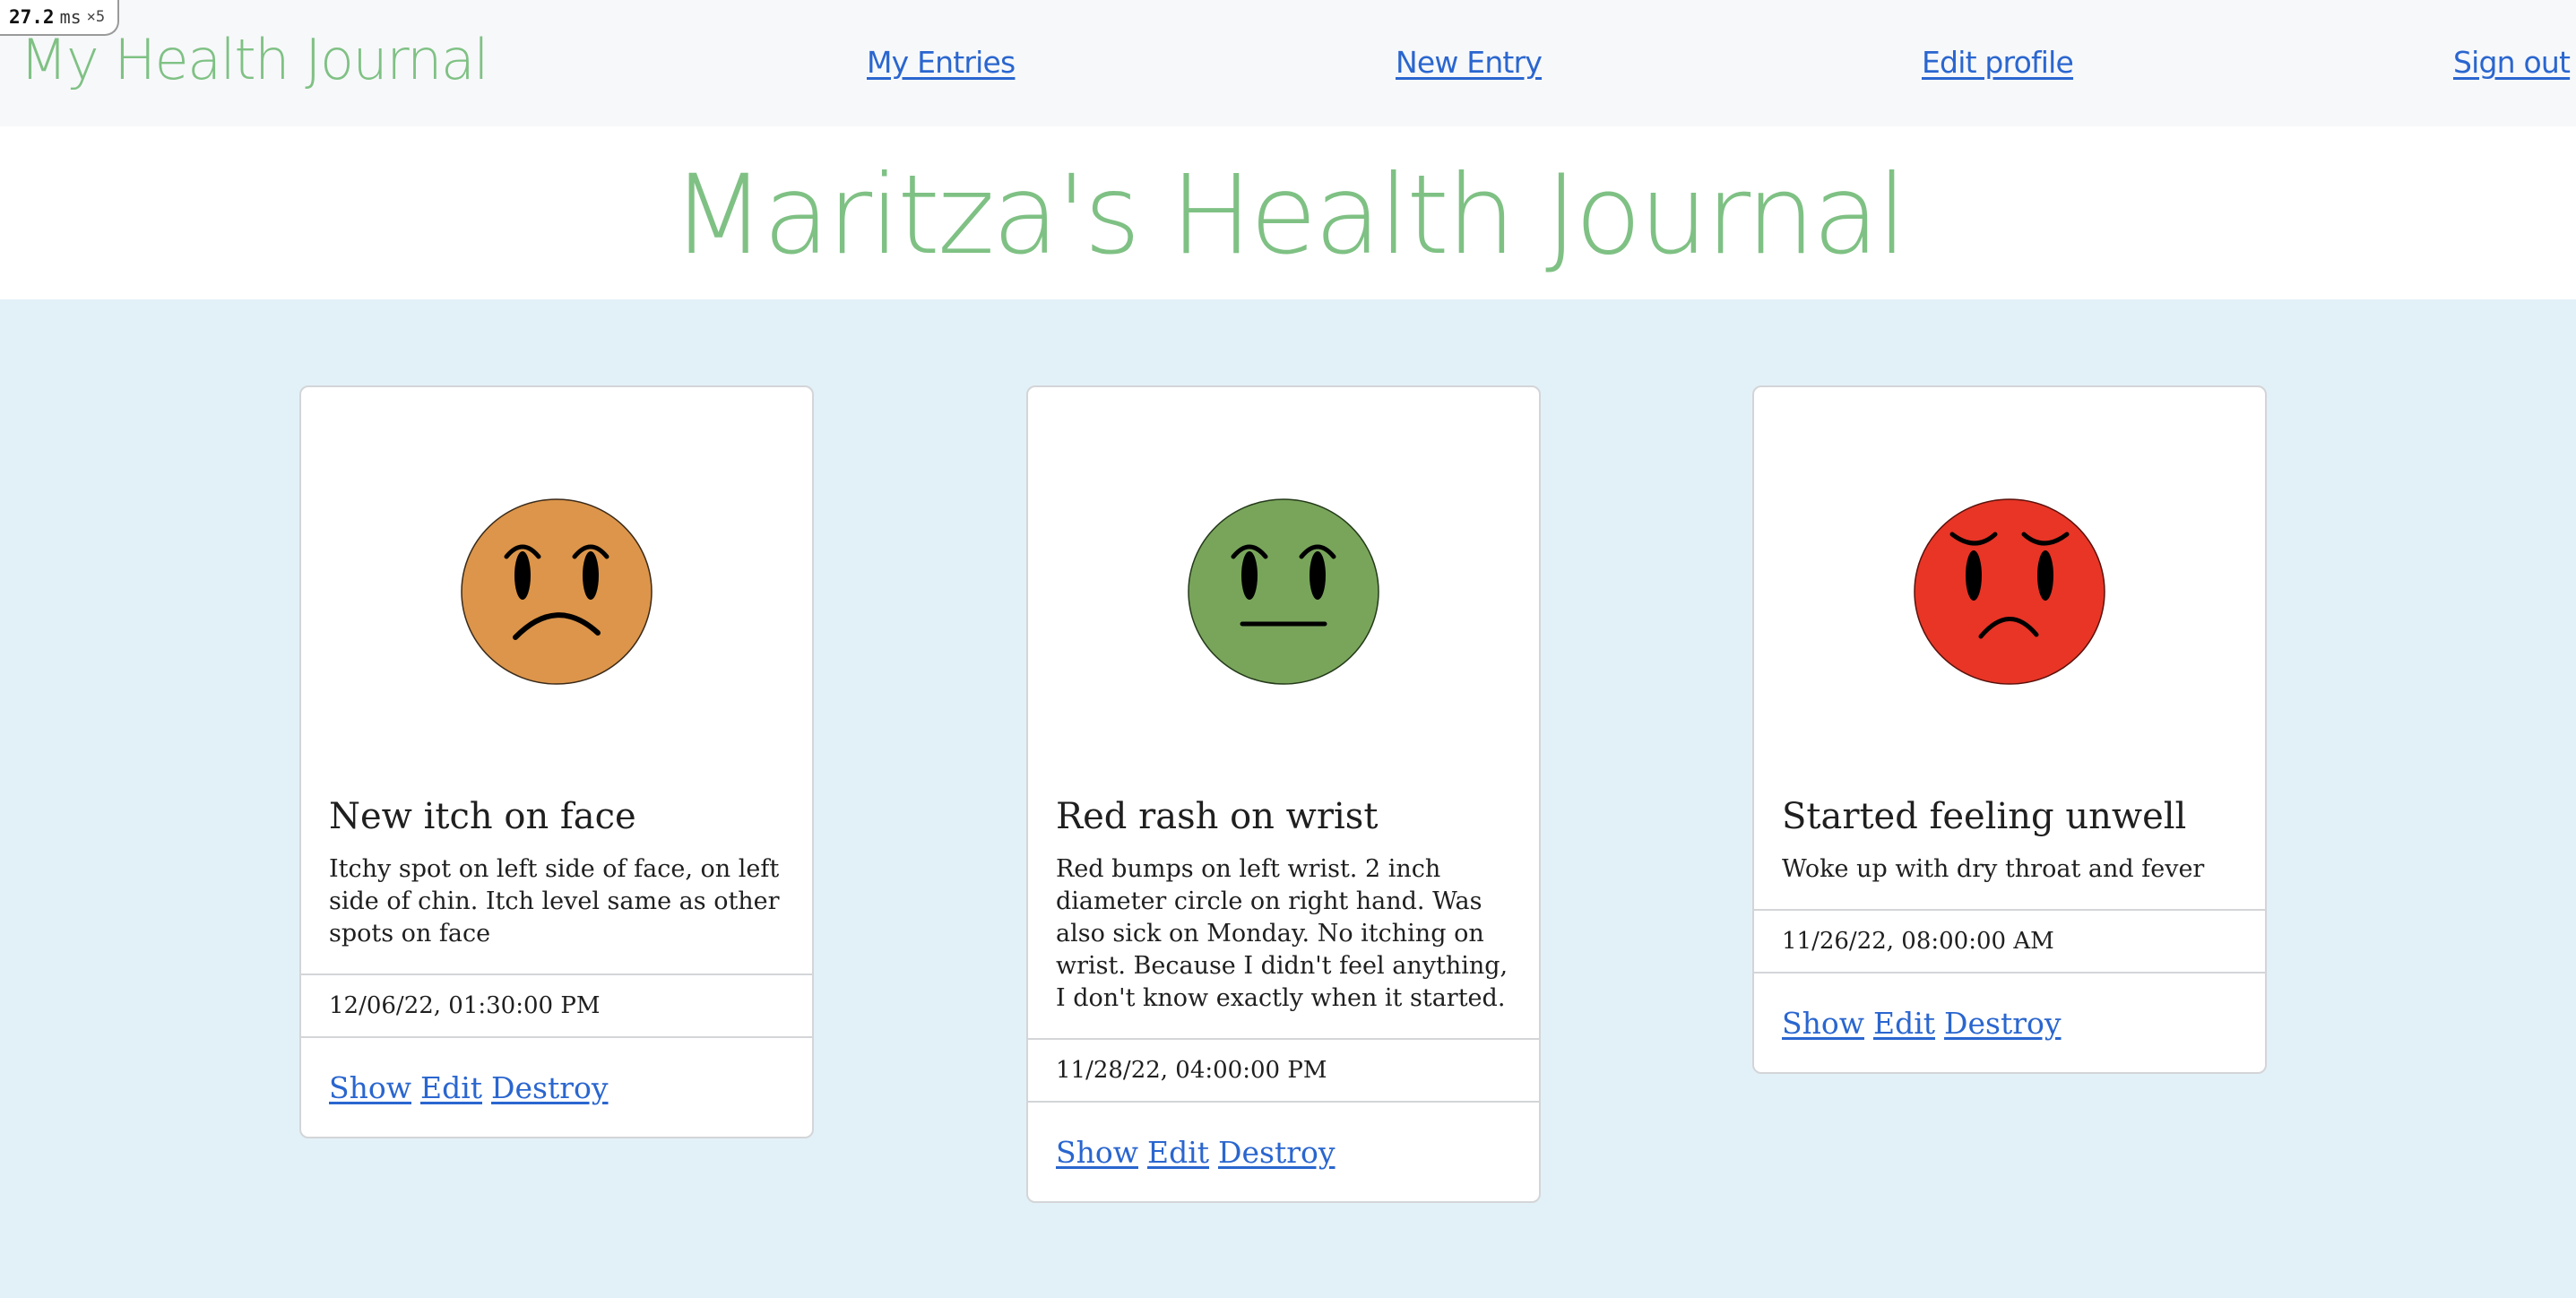 The image size is (2576, 1298). What do you see at coordinates (1993, 869) in the screenshot?
I see `entry-body: Woke up with dry throat and fever` at bounding box center [1993, 869].